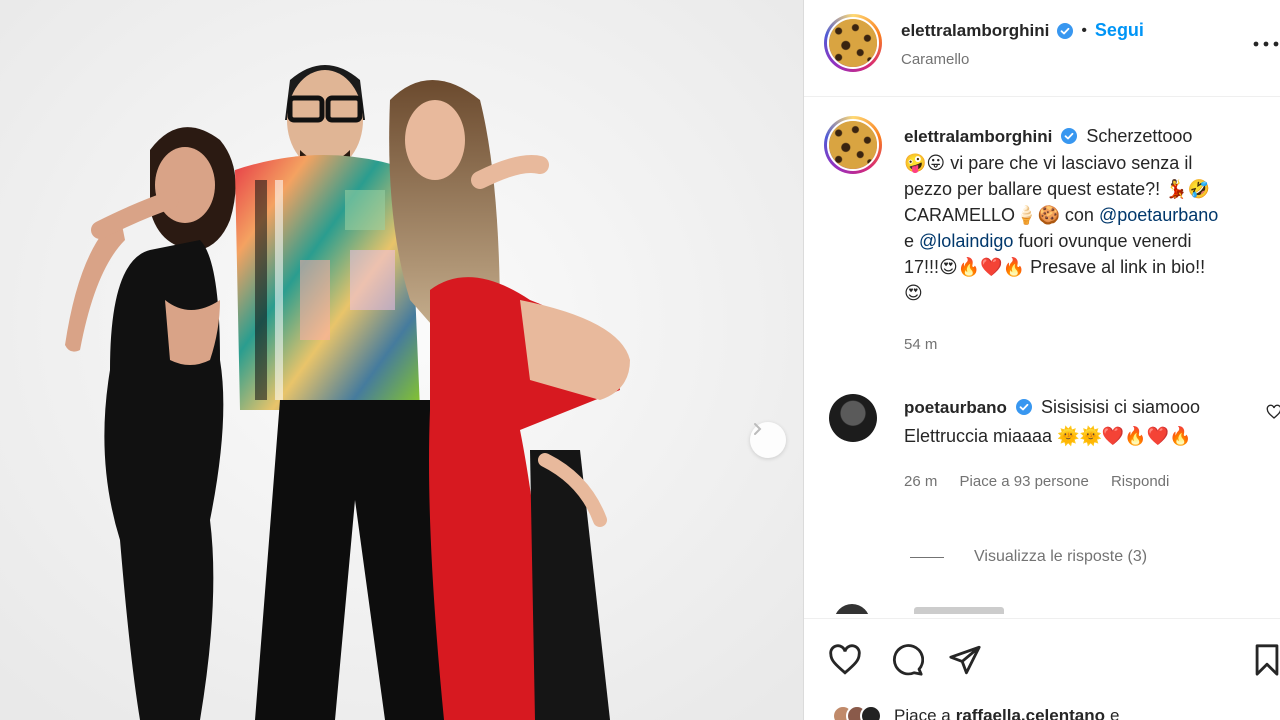 This screenshot has width=1280, height=720. I want to click on caption-line-5b: fuori ovunque venerdi, so click(1105, 241).